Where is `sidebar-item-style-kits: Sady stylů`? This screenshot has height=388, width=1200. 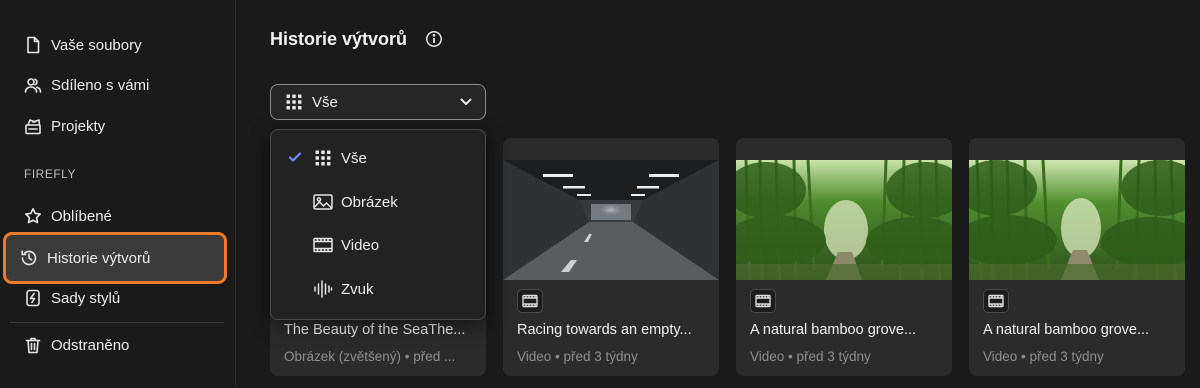 sidebar-item-style-kits: Sady stylů is located at coordinates (117, 298).